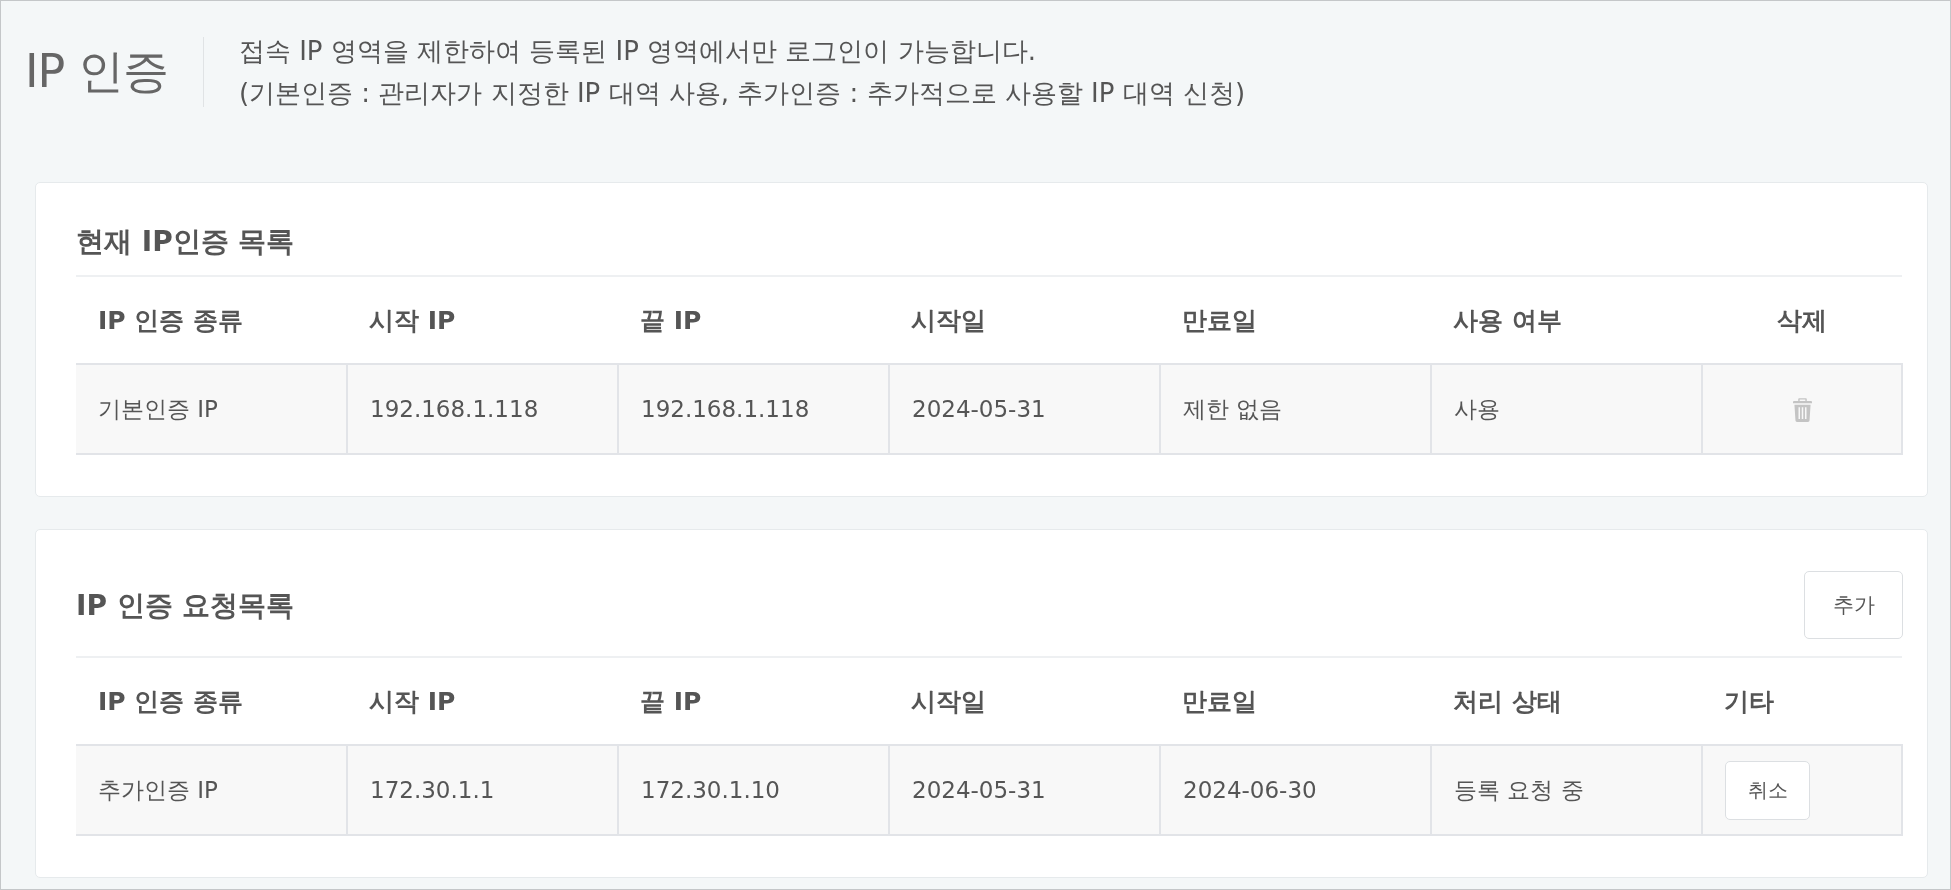 This screenshot has width=1951, height=890. I want to click on table-cell: 172.30.1.1, so click(482, 790).